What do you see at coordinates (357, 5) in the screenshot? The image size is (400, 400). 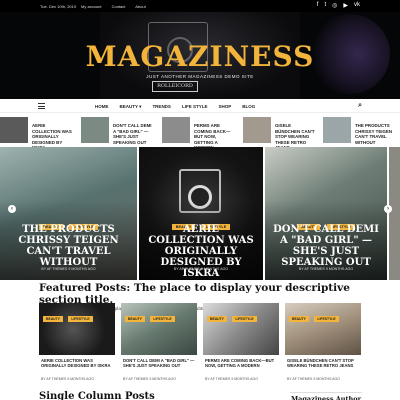 I see `vk-icon: vk` at bounding box center [357, 5].